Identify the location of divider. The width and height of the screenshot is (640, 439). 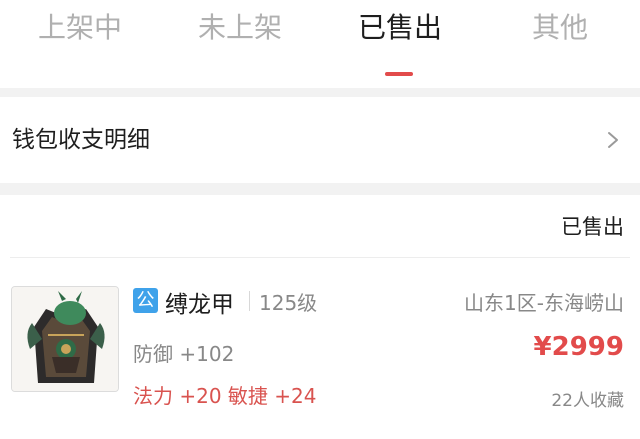
(320, 257).